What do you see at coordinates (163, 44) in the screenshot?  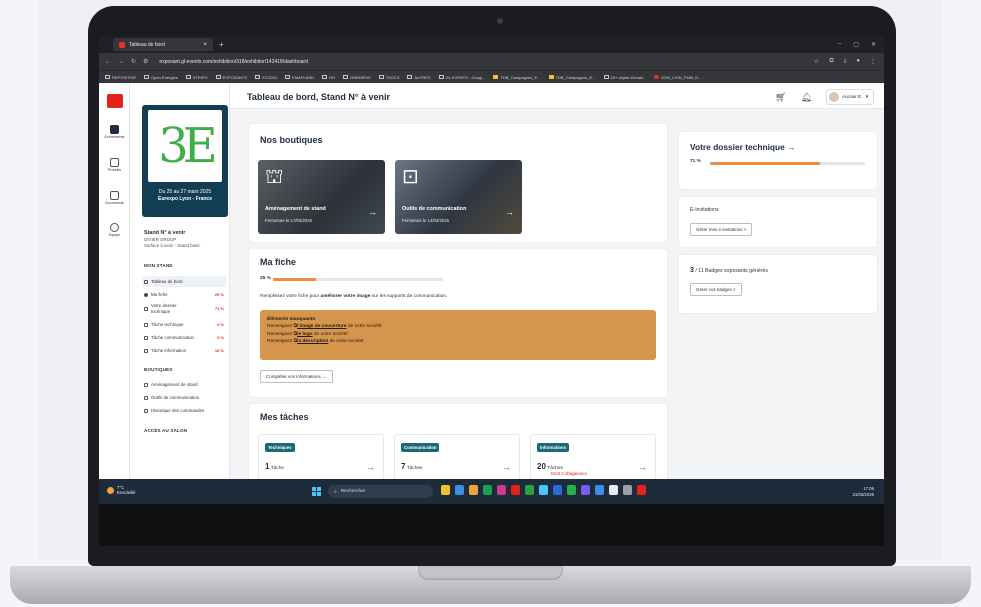 I see `browser-tab: Tableau de bord ×` at bounding box center [163, 44].